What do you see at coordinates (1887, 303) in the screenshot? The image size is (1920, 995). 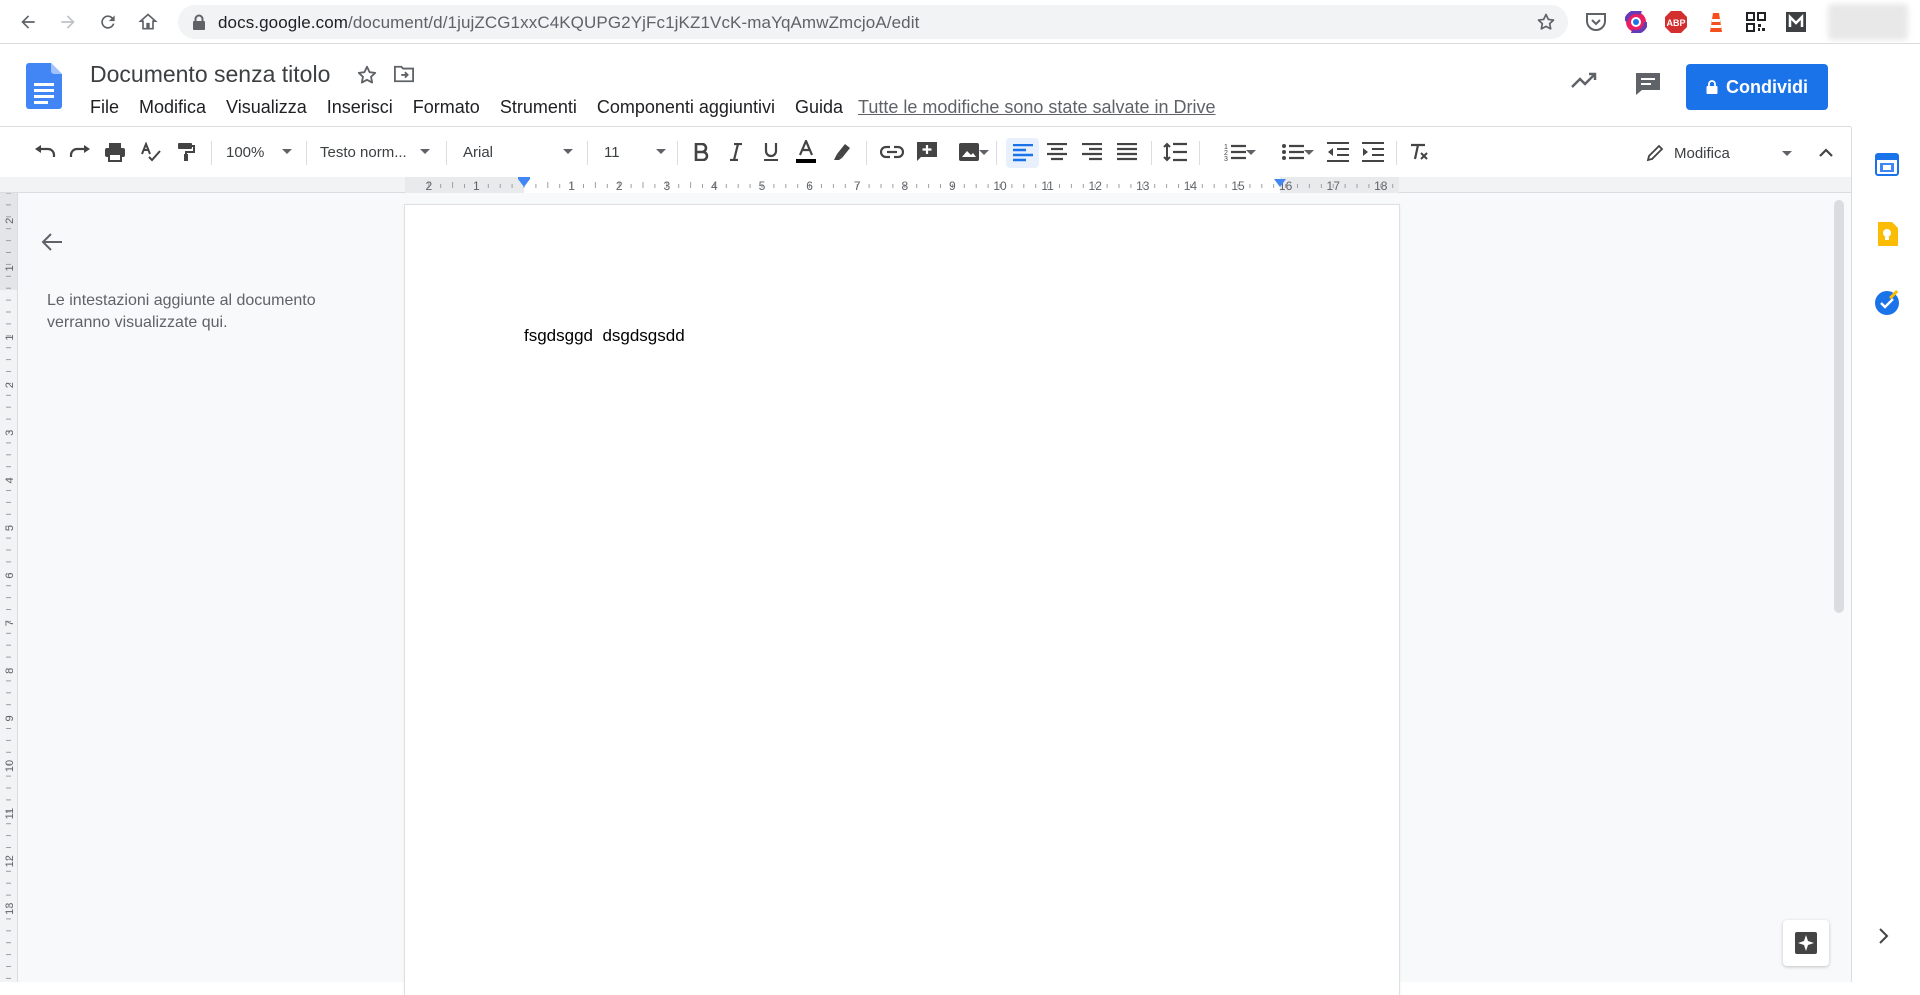 I see `tasks-icon` at bounding box center [1887, 303].